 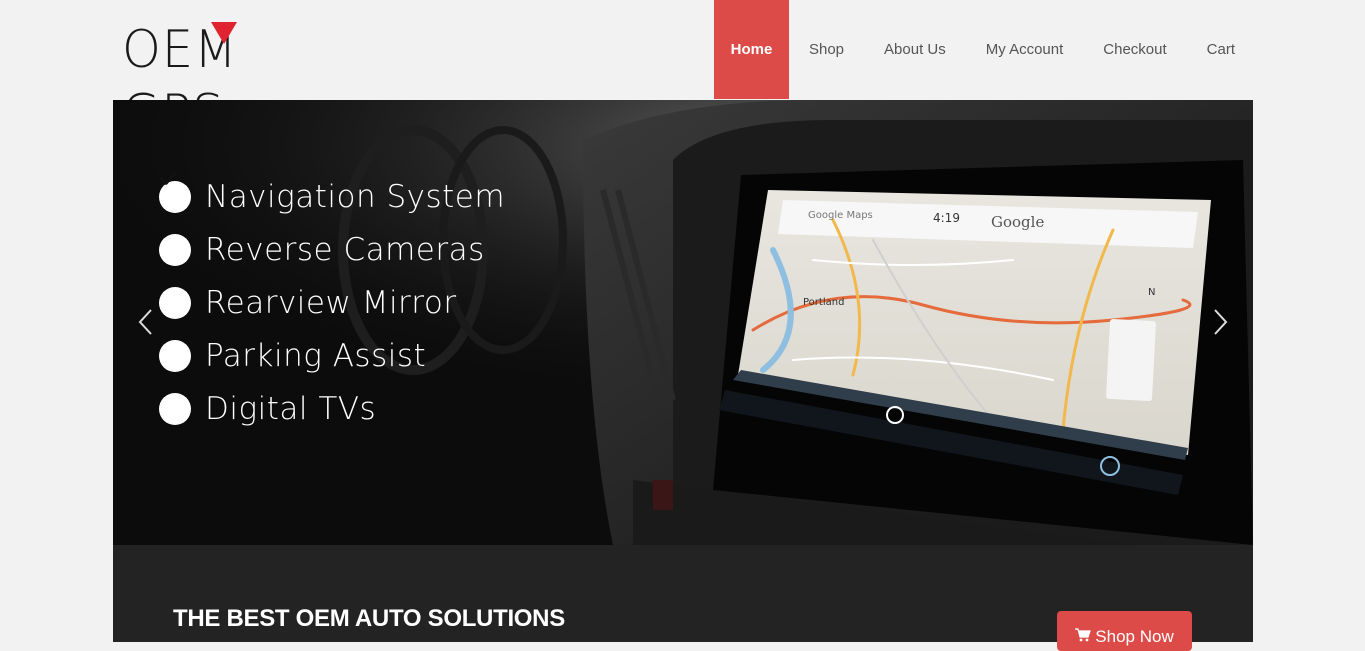 What do you see at coordinates (1017, 222) in the screenshot?
I see `screen-search-brand: Google` at bounding box center [1017, 222].